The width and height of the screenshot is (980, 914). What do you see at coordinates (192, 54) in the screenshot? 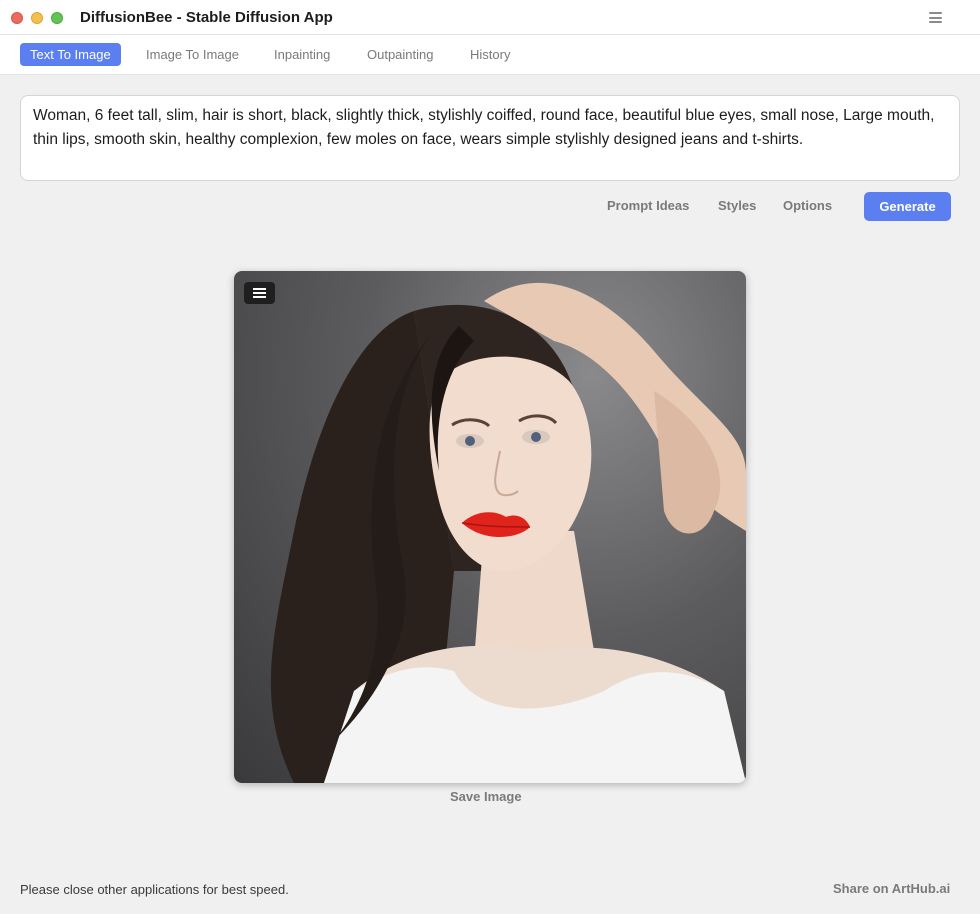
I see `tab-image-to-image: Image To Image` at bounding box center [192, 54].